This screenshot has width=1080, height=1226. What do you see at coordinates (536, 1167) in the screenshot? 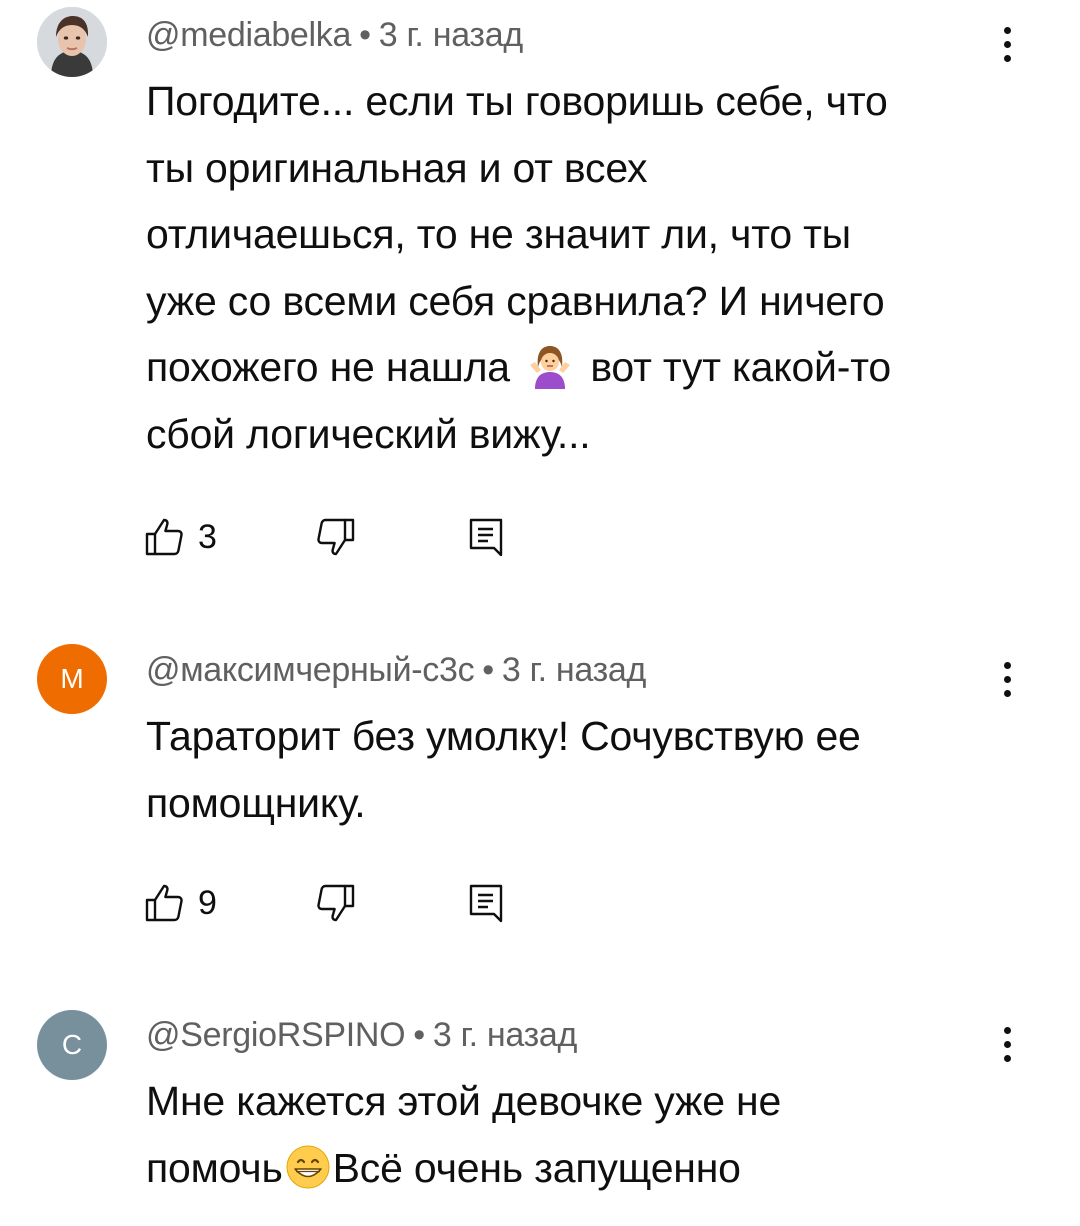
I see `comment-text-segment: Всё очень запущенно` at bounding box center [536, 1167].